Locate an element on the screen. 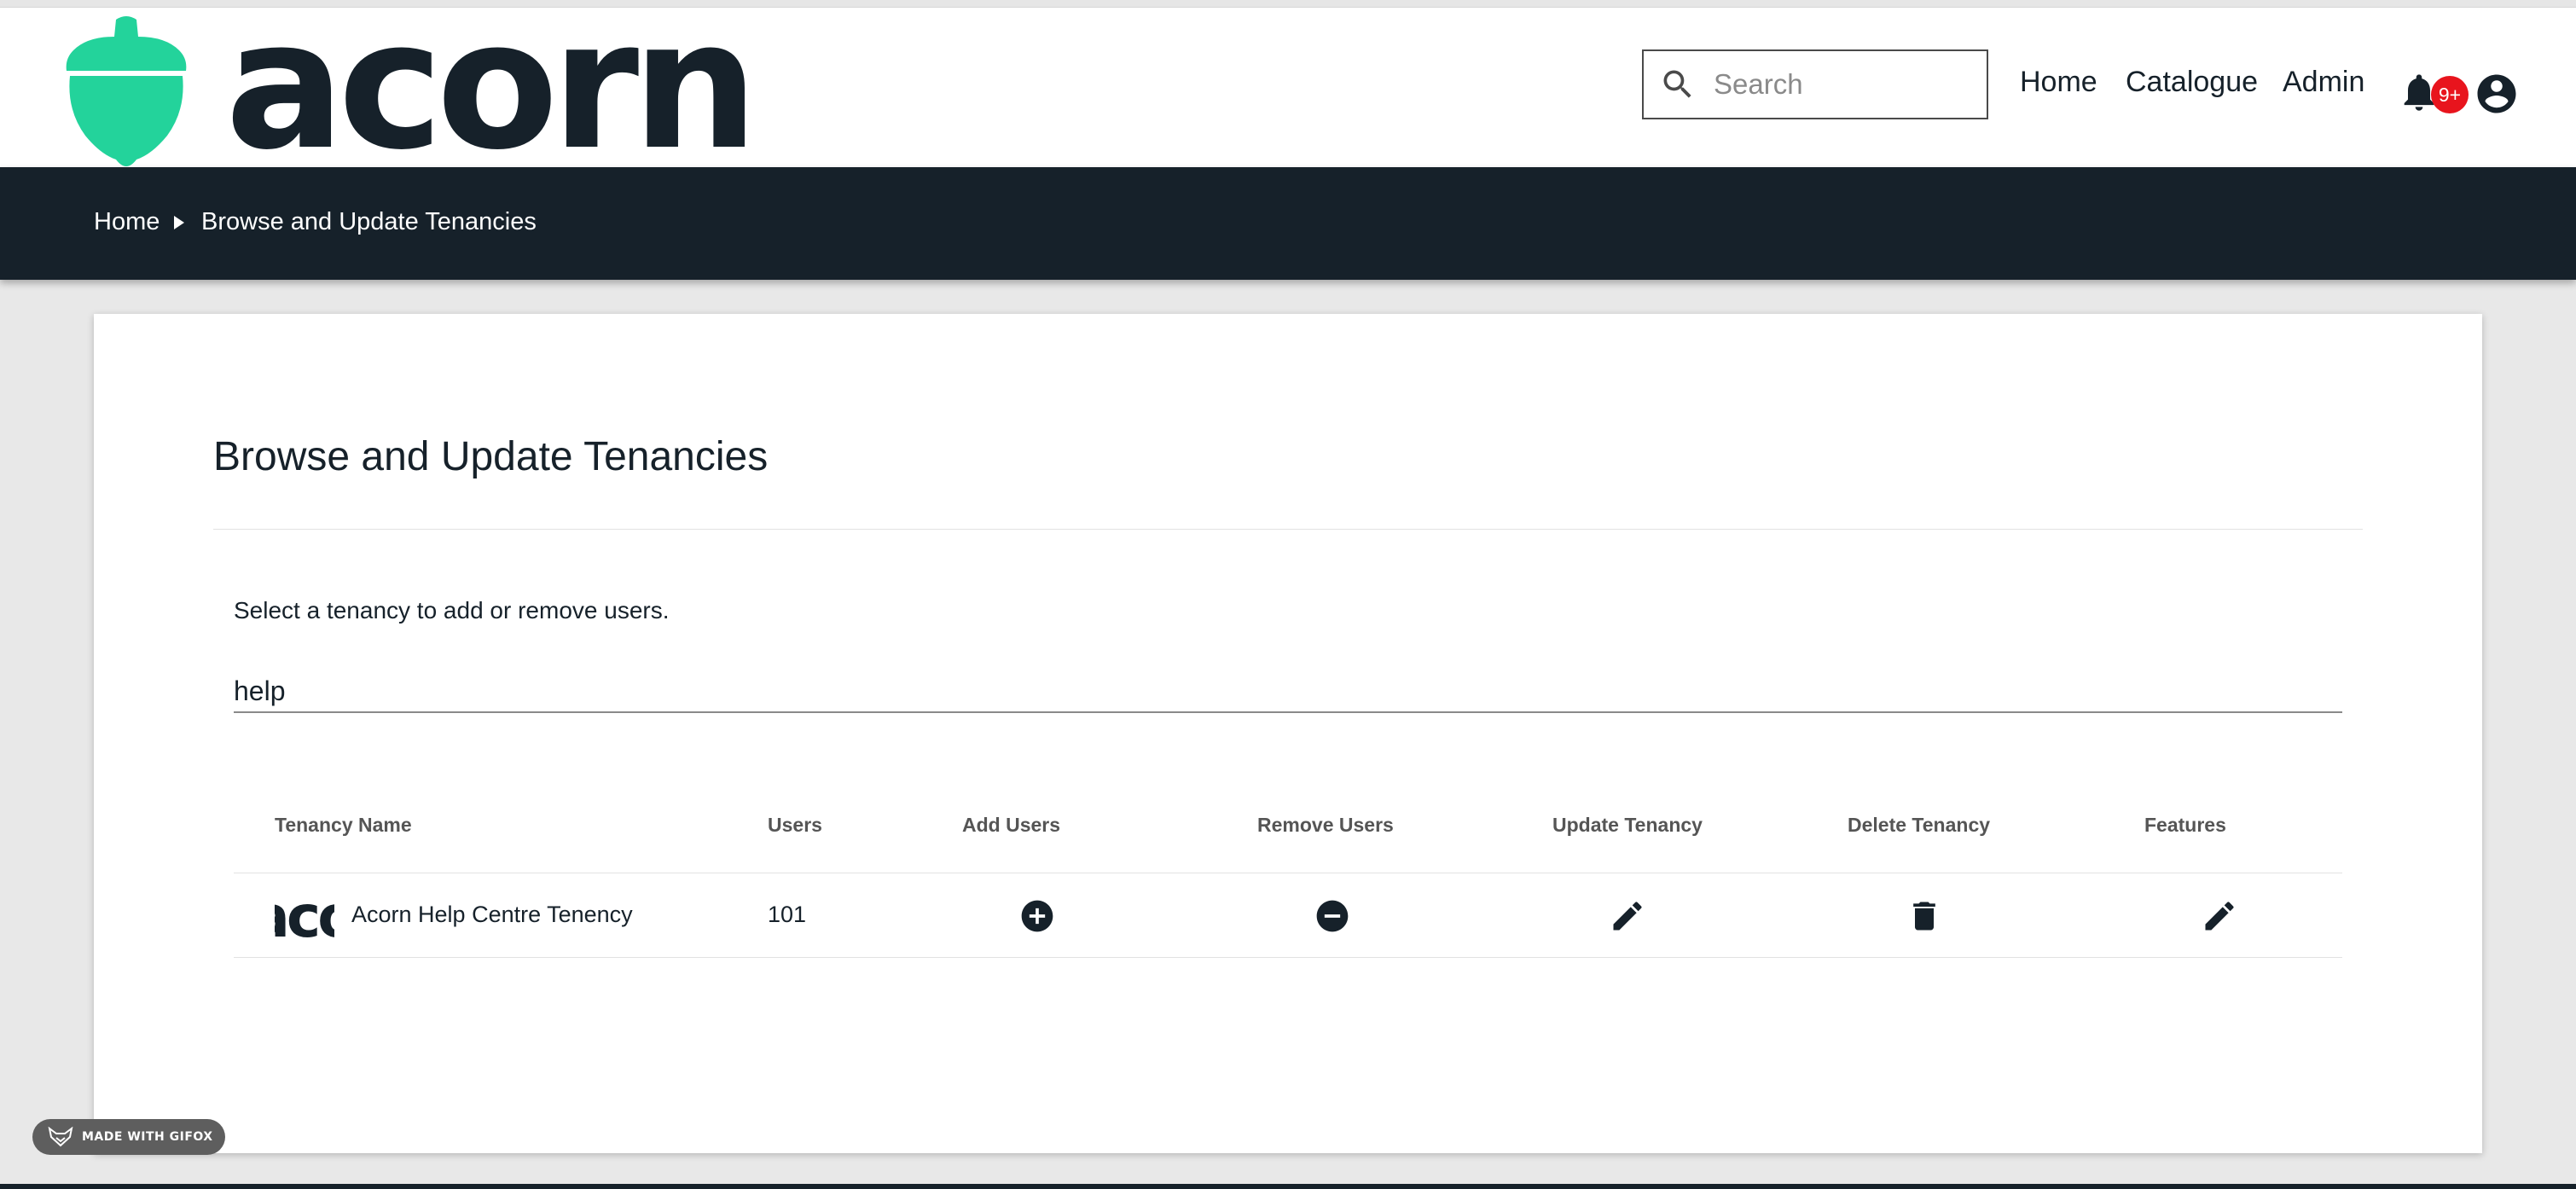 This screenshot has height=1189, width=2576. breadcrumb: Home Browse and Update Tenancies is located at coordinates (1288, 223).